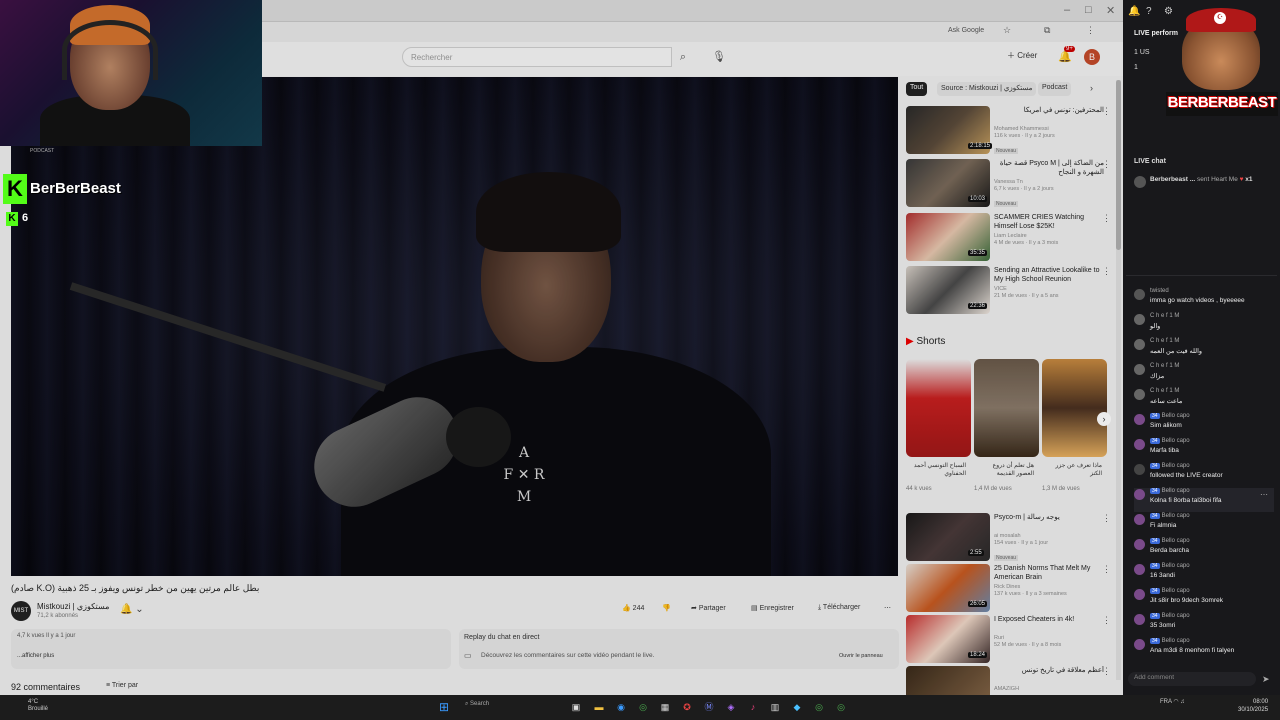  I want to click on app-icon: ♪, so click(753, 707).